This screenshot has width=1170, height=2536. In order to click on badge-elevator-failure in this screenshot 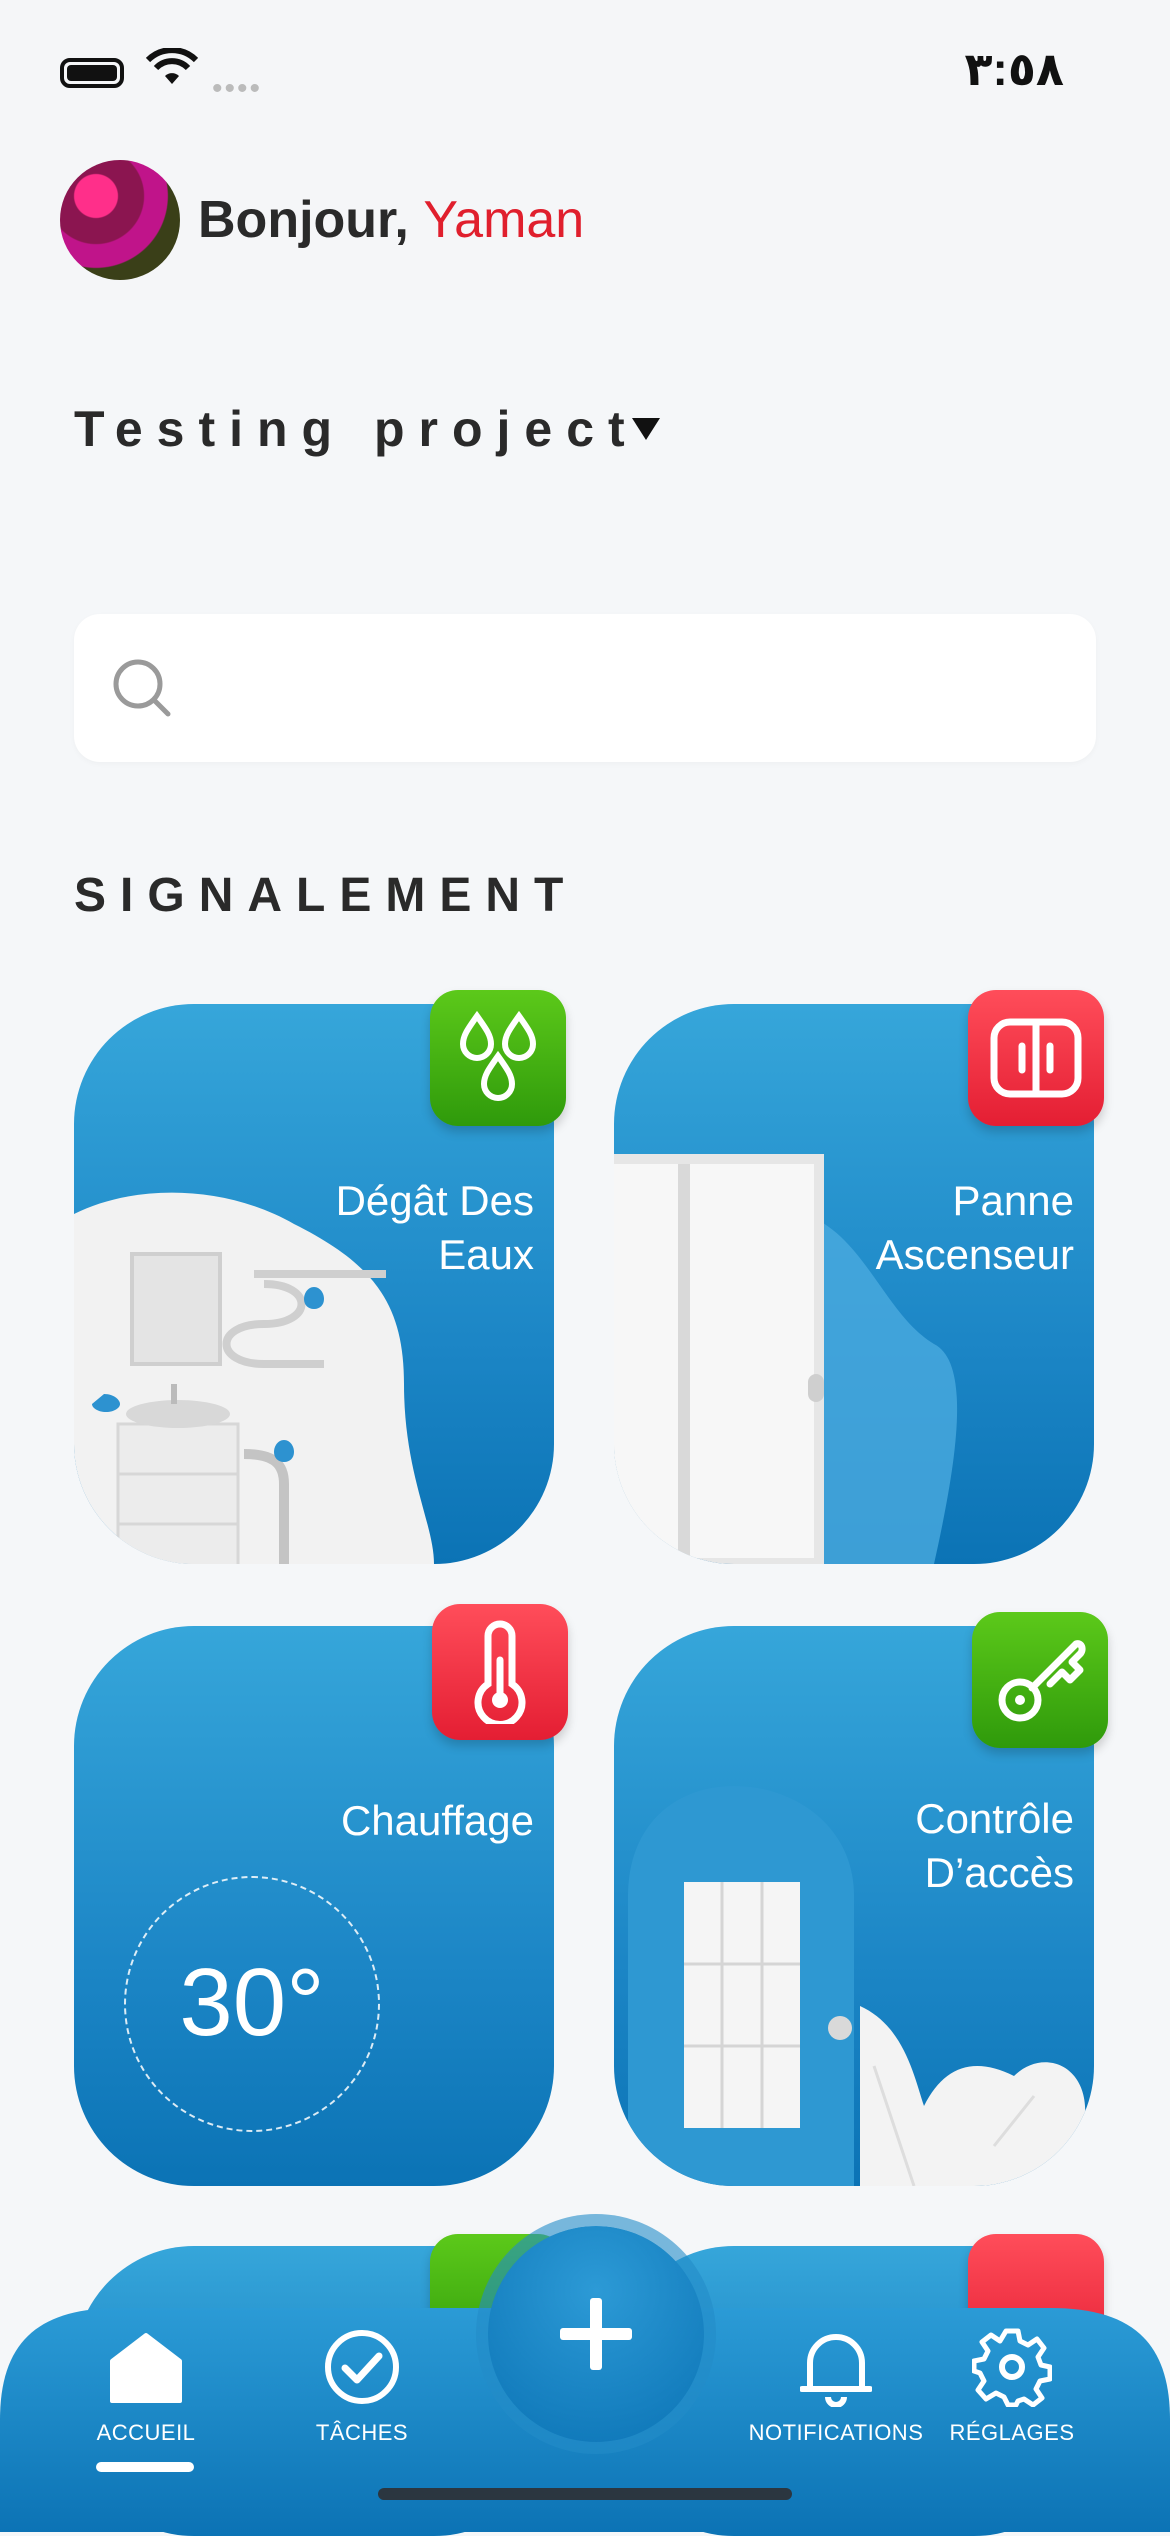, I will do `click(1036, 1058)`.